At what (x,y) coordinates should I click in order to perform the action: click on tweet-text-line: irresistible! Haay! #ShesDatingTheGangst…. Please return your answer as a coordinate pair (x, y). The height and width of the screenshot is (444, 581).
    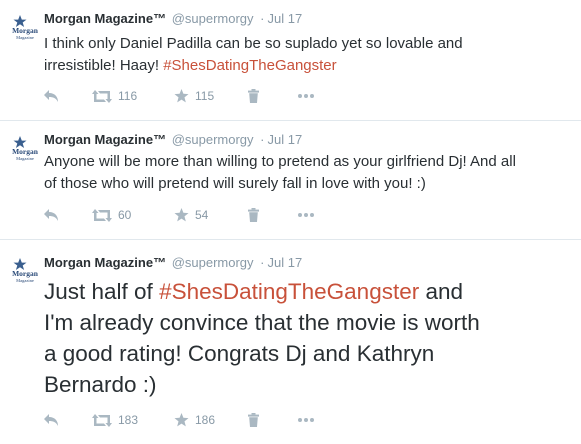
    Looking at the image, I should click on (309, 66).